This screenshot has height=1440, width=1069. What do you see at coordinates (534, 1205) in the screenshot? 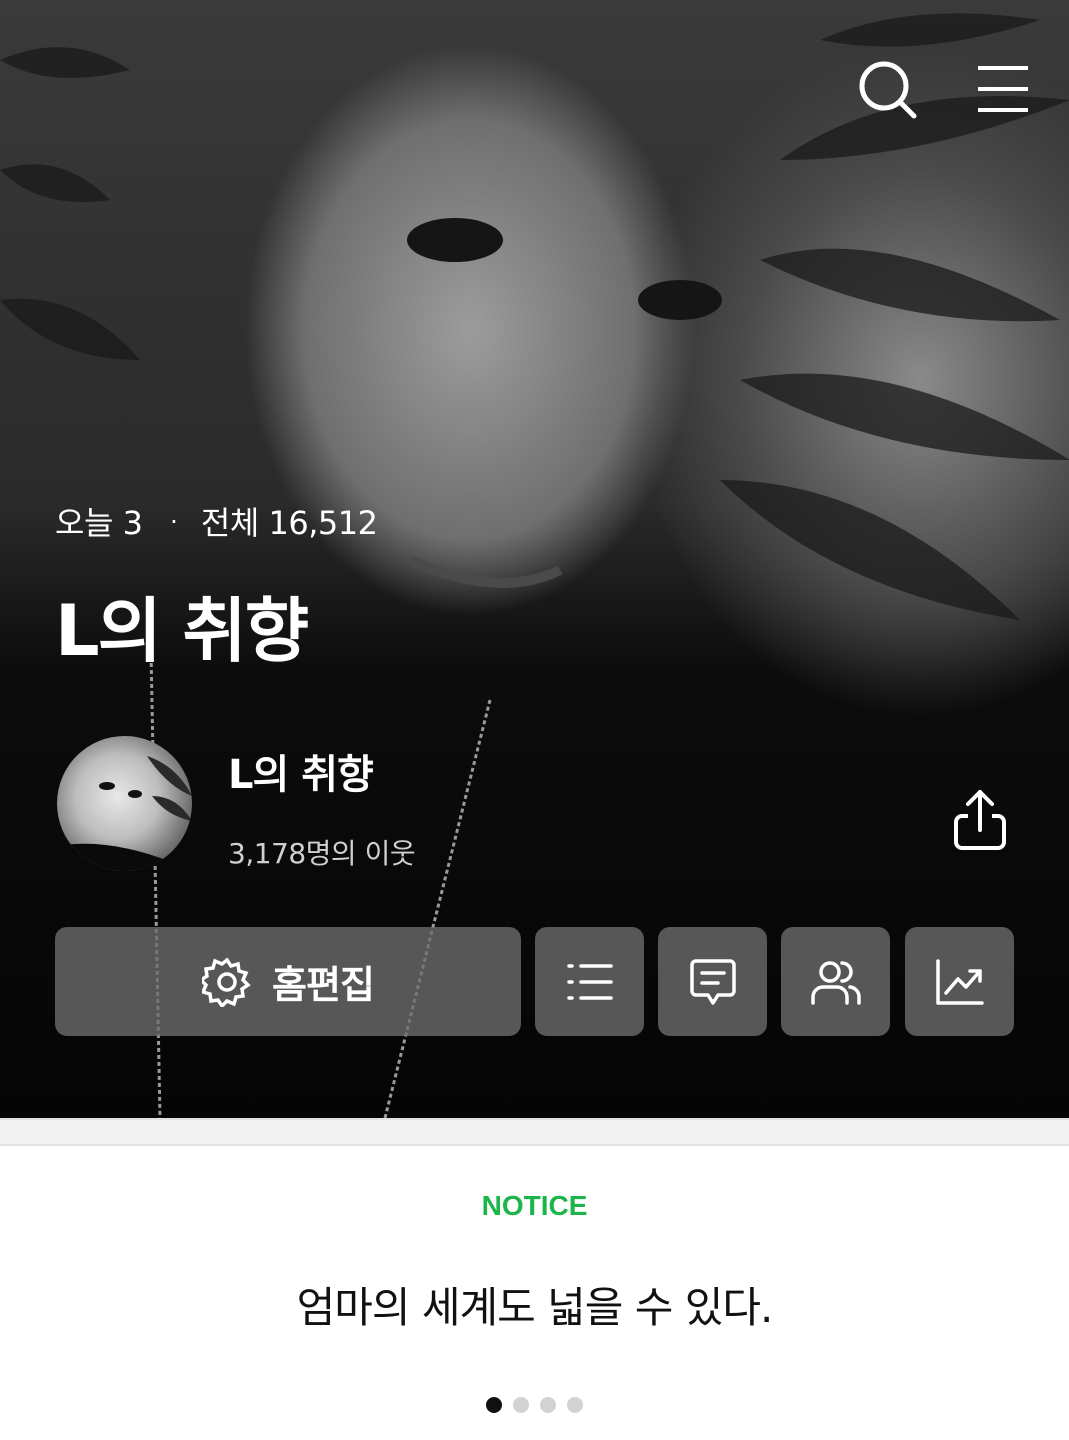
I see `notice-label: NOTICE` at bounding box center [534, 1205].